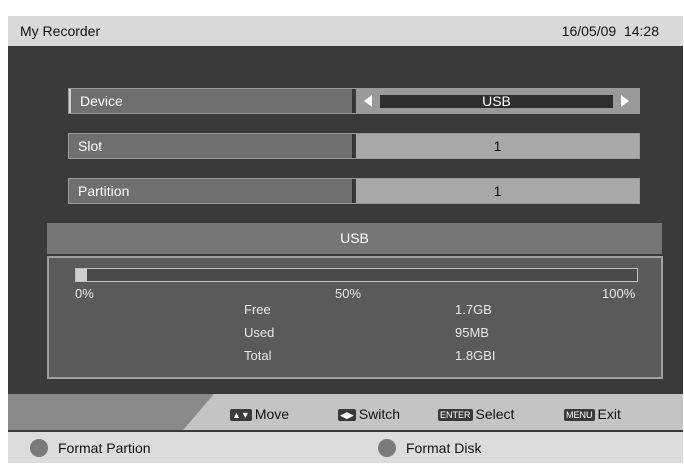 This screenshot has width=684, height=465. What do you see at coordinates (455, 415) in the screenshot?
I see `enter-key-icon: ENTER` at bounding box center [455, 415].